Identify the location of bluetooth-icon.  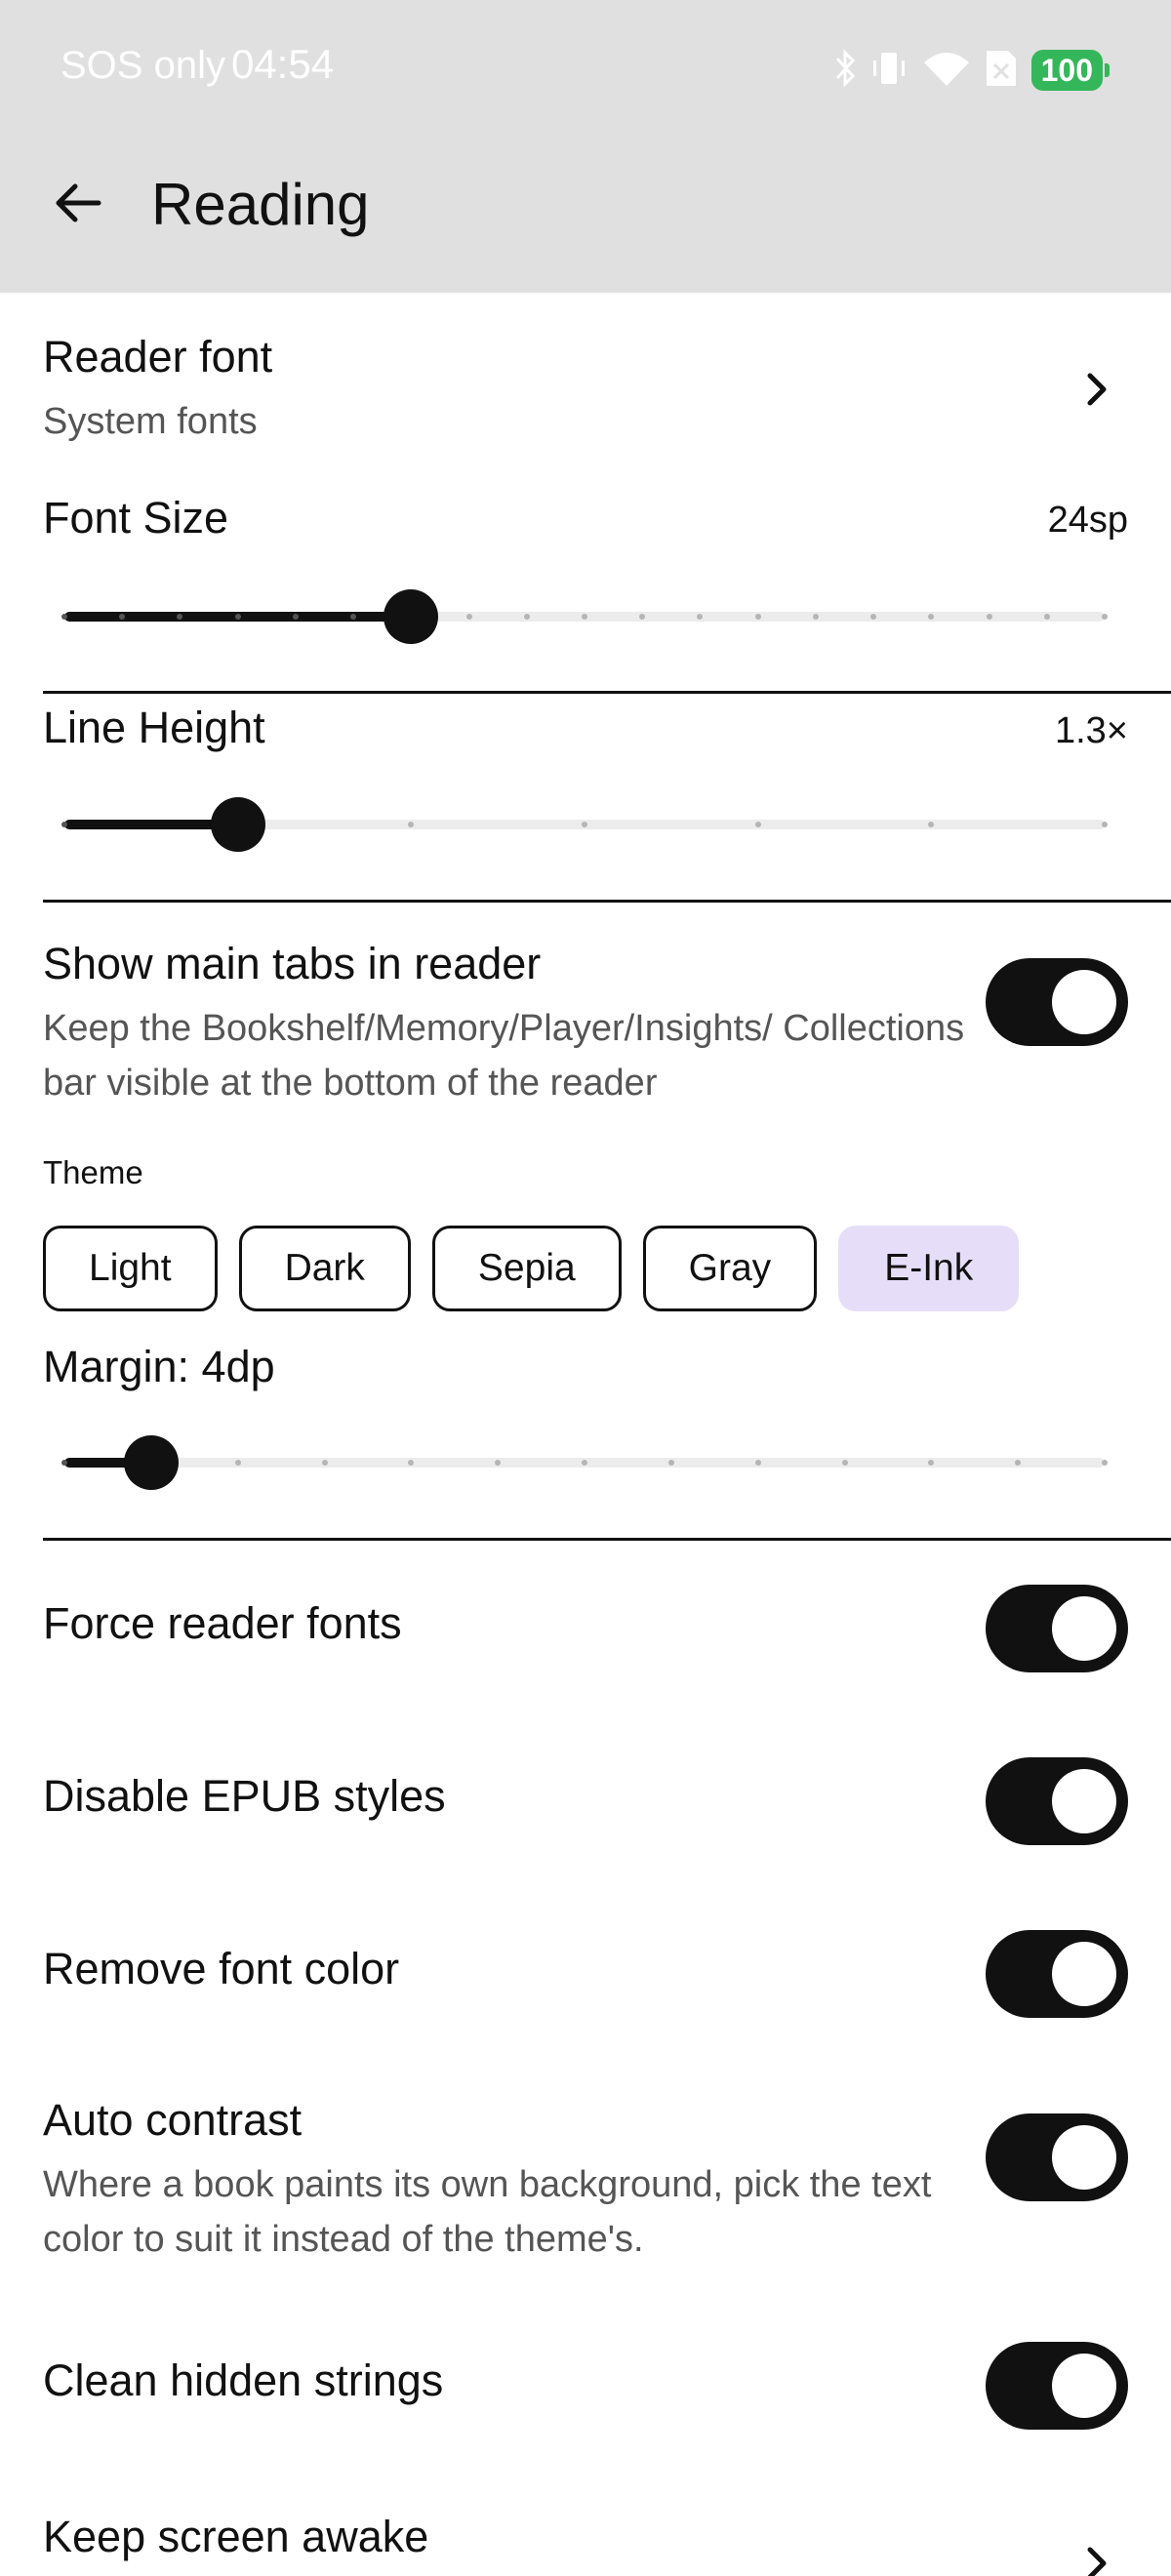
(845, 70).